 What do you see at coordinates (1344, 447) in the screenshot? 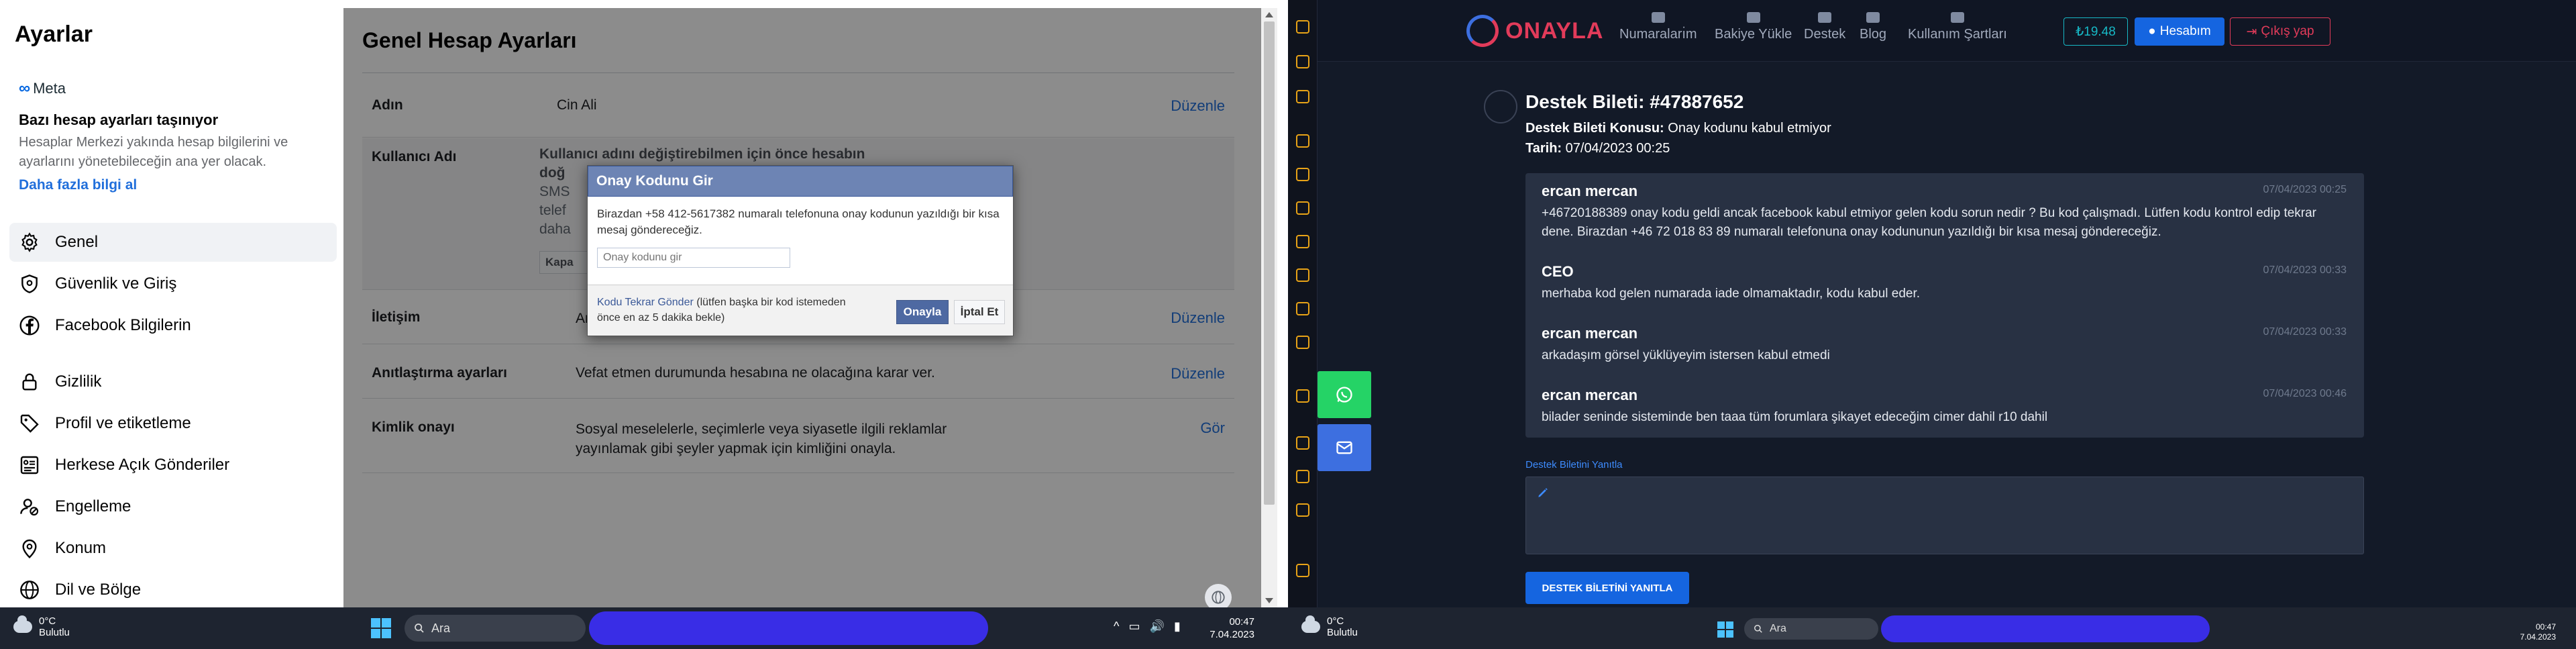
I see `email-float-button` at bounding box center [1344, 447].